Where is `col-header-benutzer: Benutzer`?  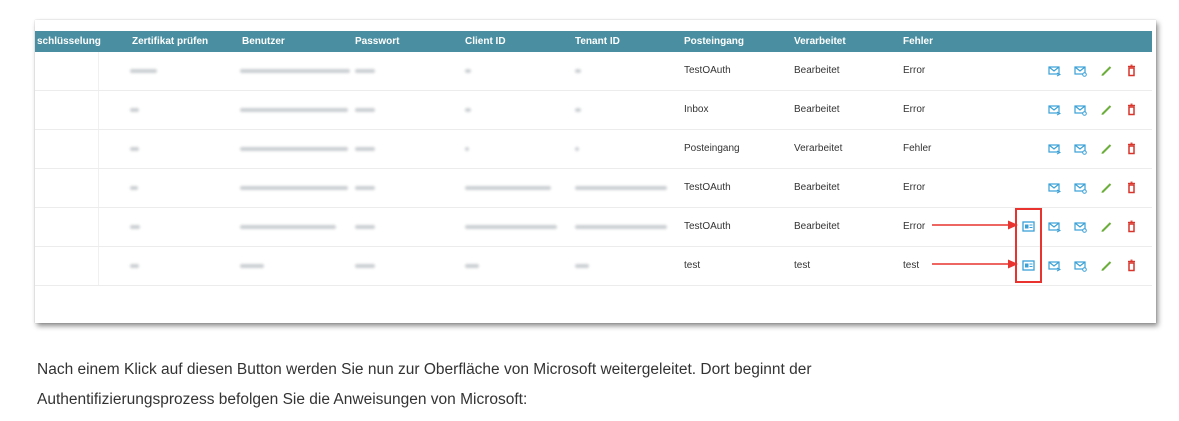 col-header-benutzer: Benutzer is located at coordinates (263, 41).